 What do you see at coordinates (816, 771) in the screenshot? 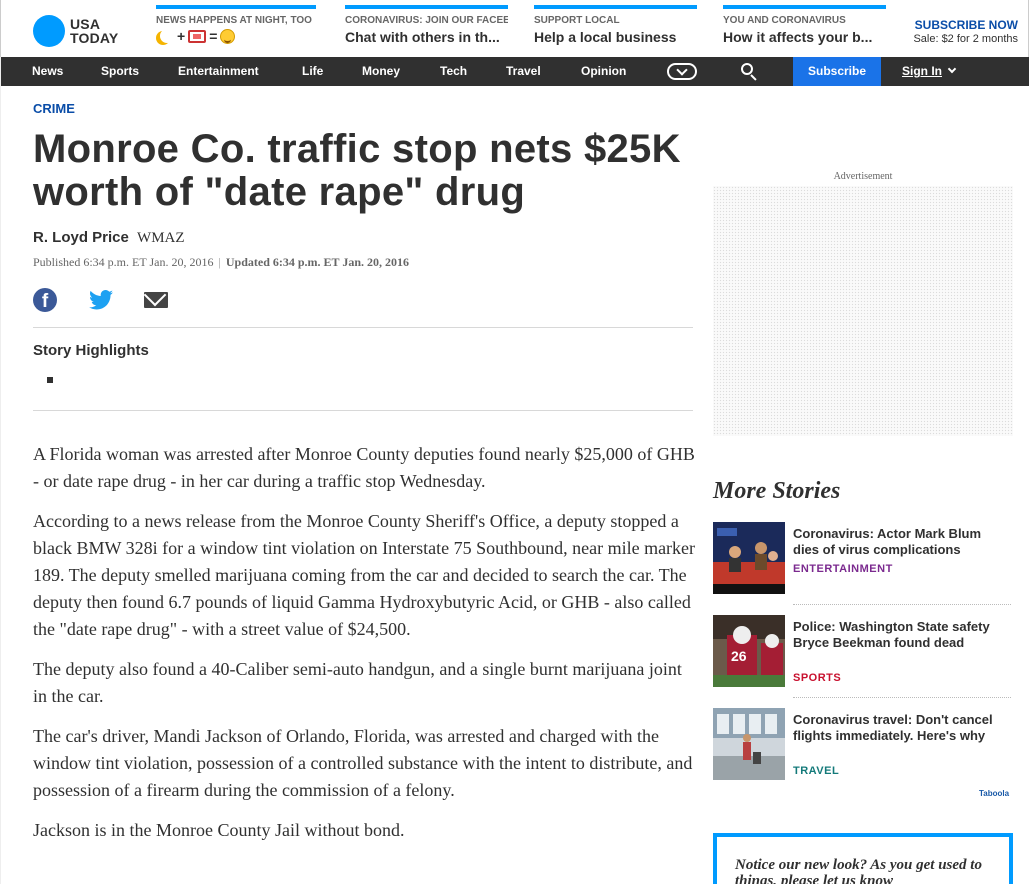
I see `story-category: TRAVEL` at bounding box center [816, 771].